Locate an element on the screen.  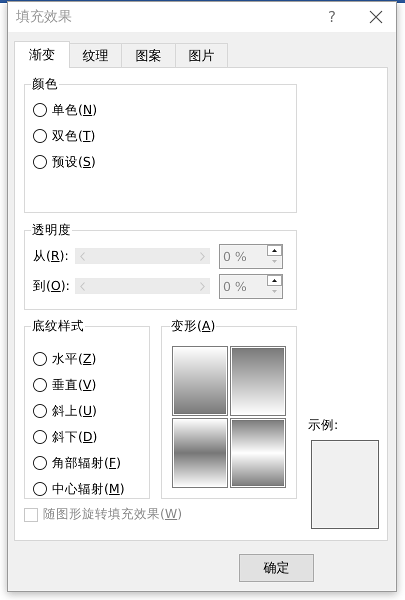
group-title: 颜色 is located at coordinates (45, 84).